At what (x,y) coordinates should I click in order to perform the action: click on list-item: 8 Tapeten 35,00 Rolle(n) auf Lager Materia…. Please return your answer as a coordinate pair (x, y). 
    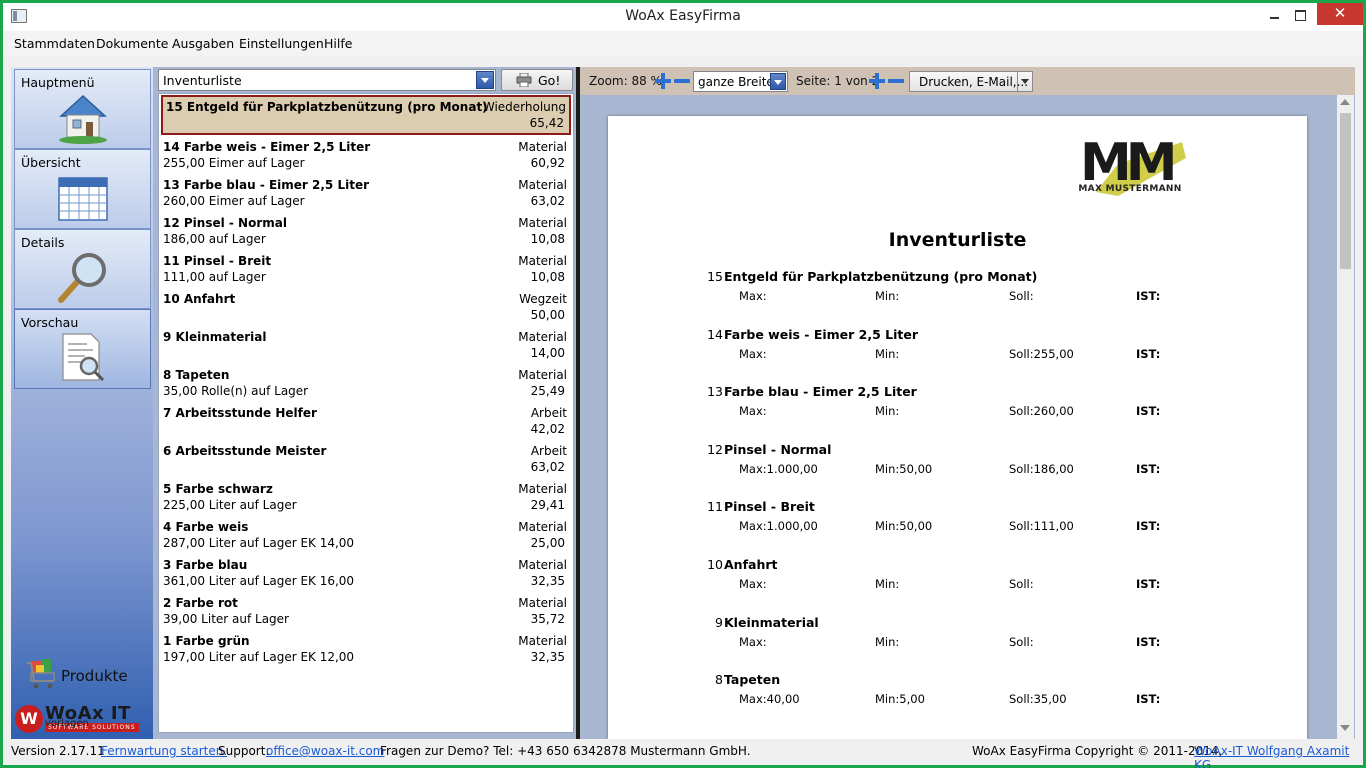
    Looking at the image, I should click on (366, 385).